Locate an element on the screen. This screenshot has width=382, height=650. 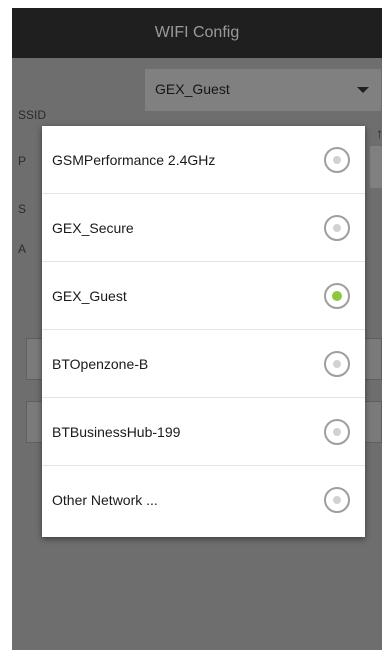
up-arrow-icon: ↑ is located at coordinates (379, 133).